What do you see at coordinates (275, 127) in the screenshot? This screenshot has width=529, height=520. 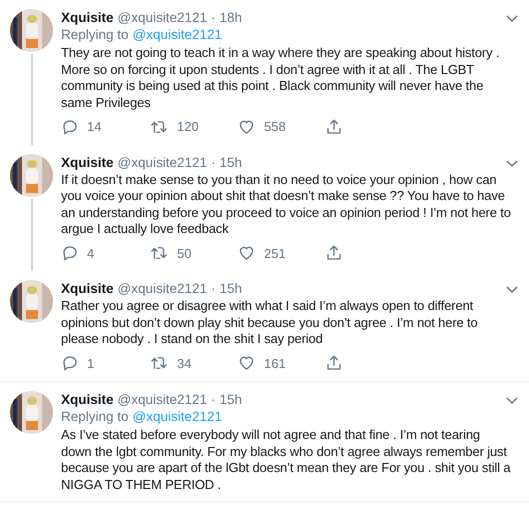 I see `like-count: 558` at bounding box center [275, 127].